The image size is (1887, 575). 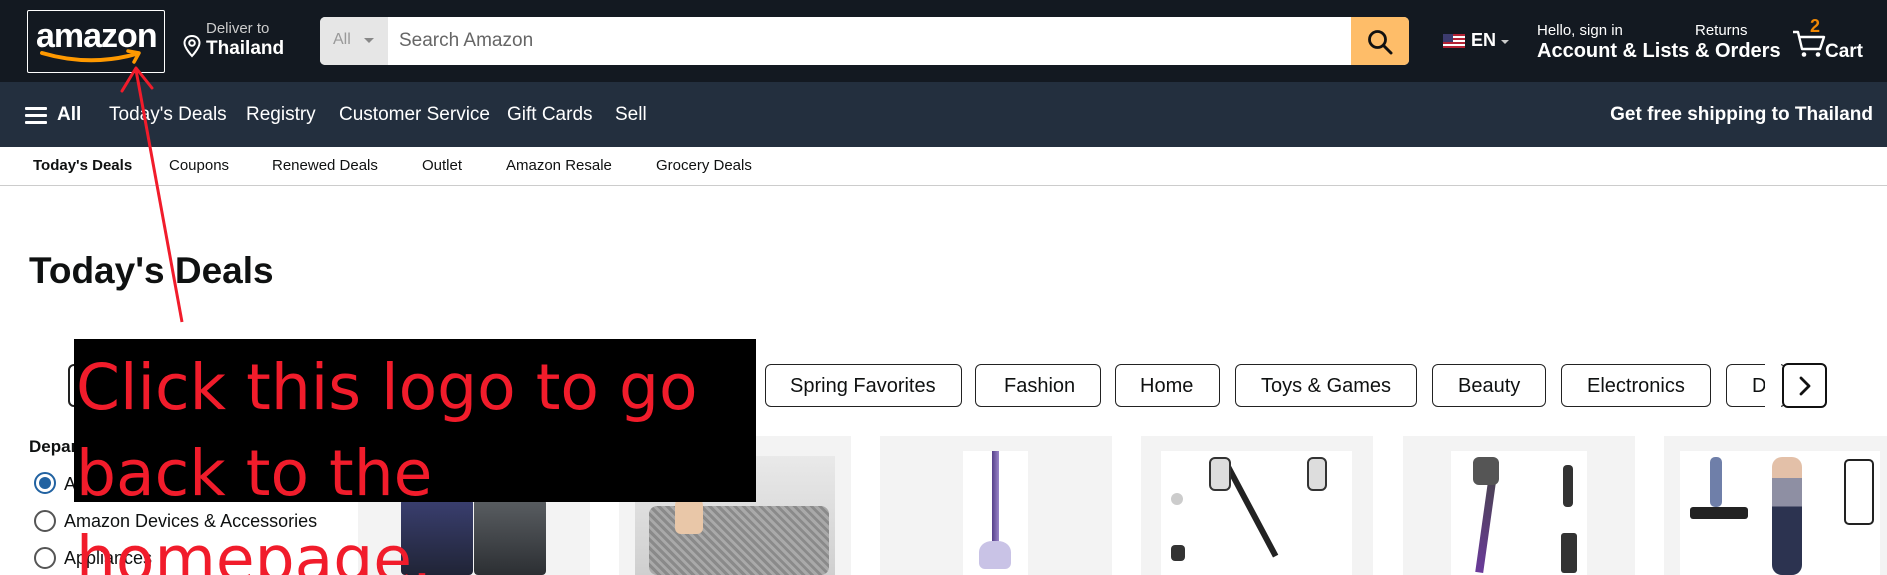 I want to click on smile-arrow-icon, so click(x=90, y=56).